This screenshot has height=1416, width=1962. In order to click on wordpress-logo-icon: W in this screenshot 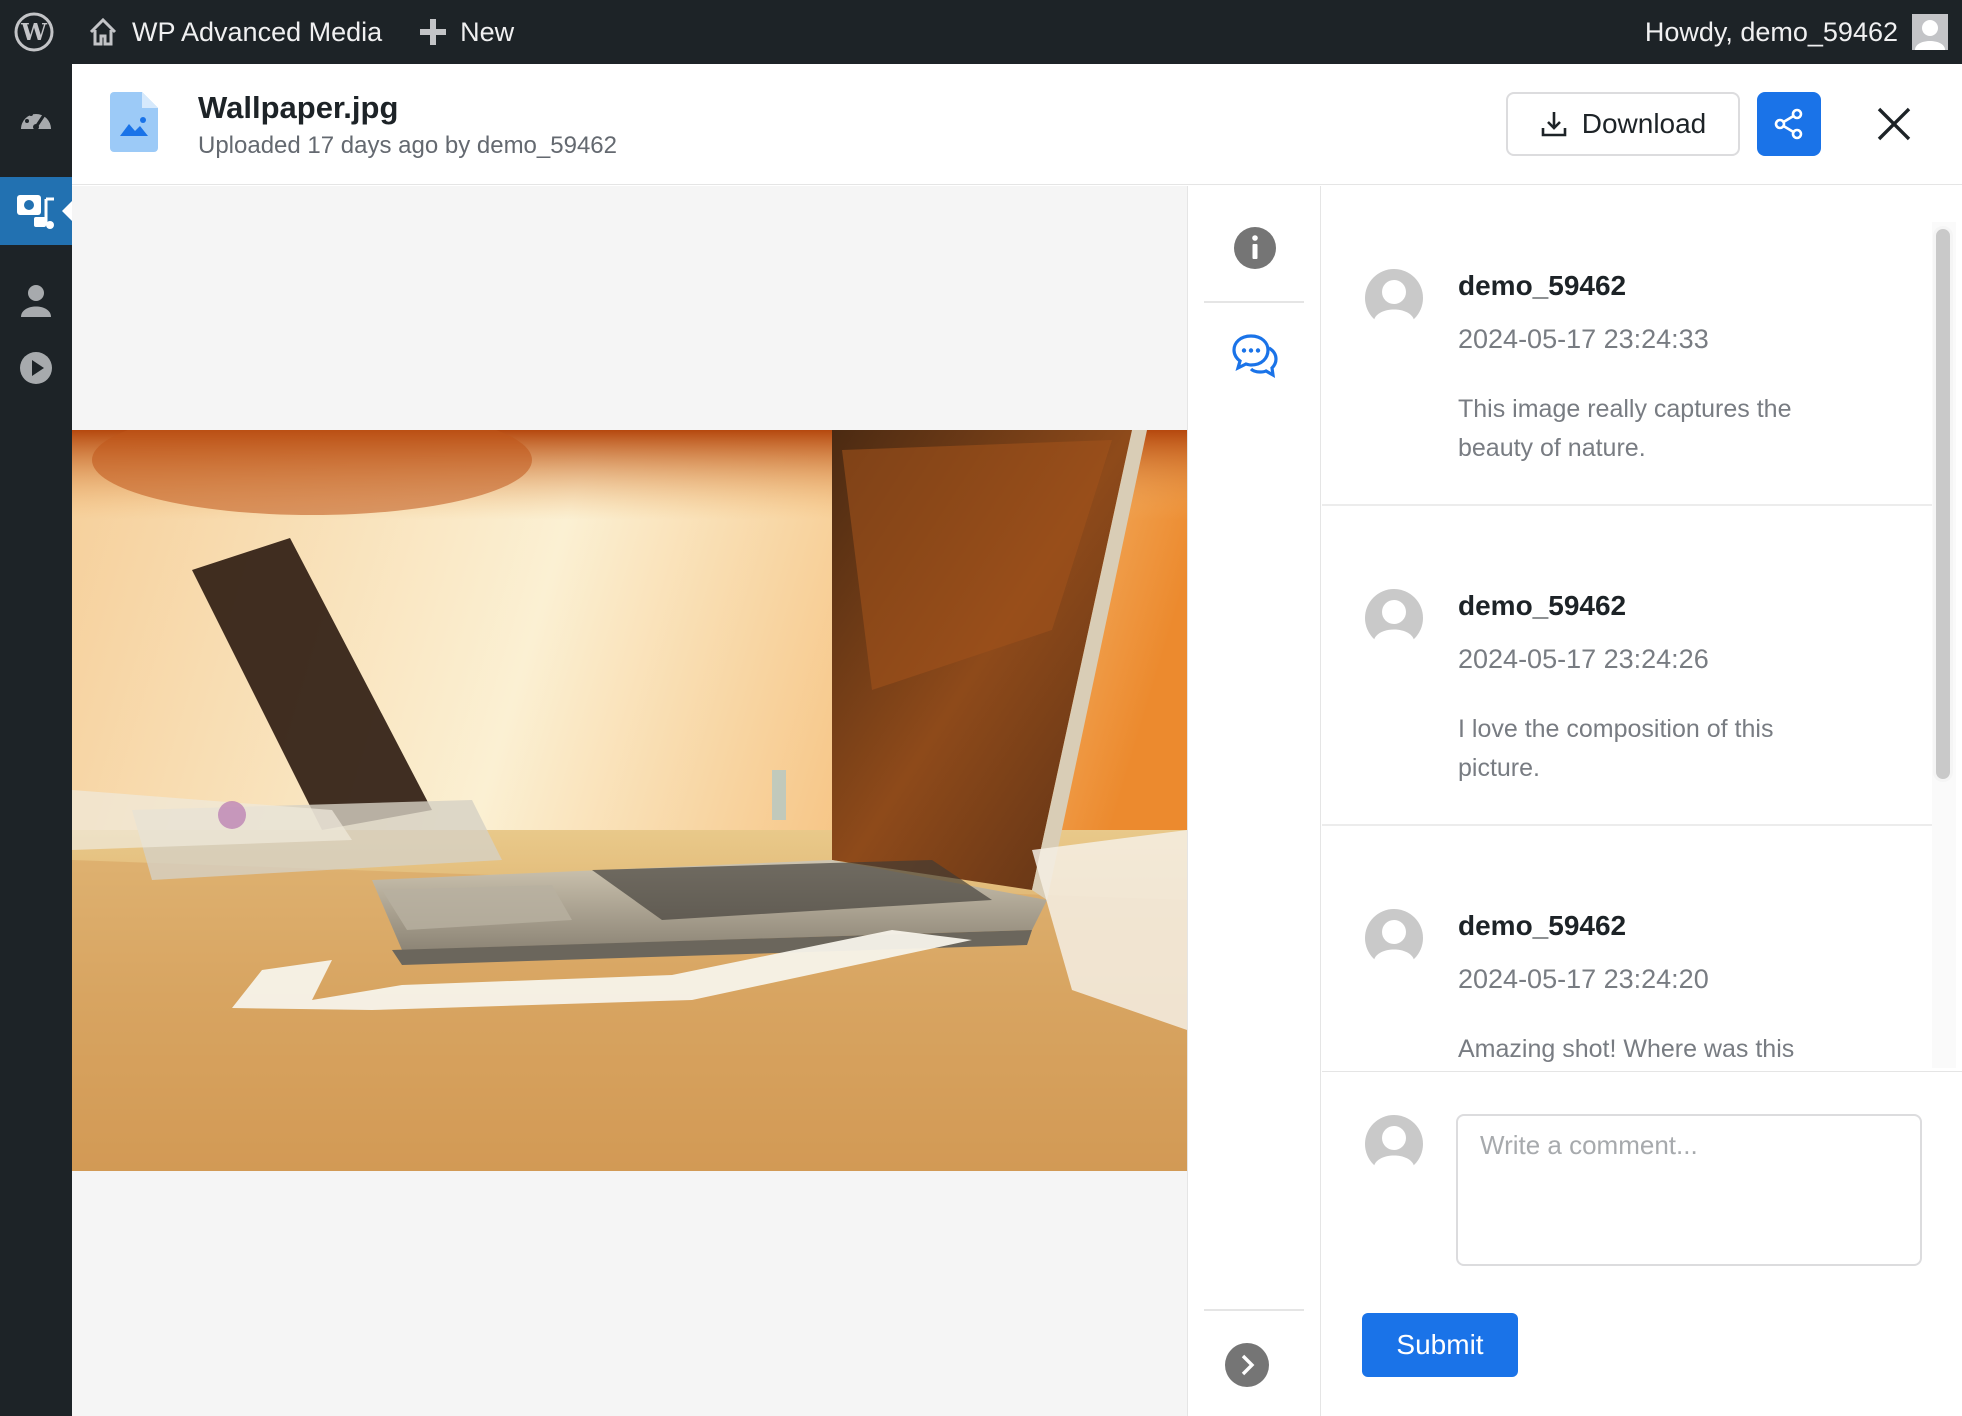, I will do `click(34, 32)`.